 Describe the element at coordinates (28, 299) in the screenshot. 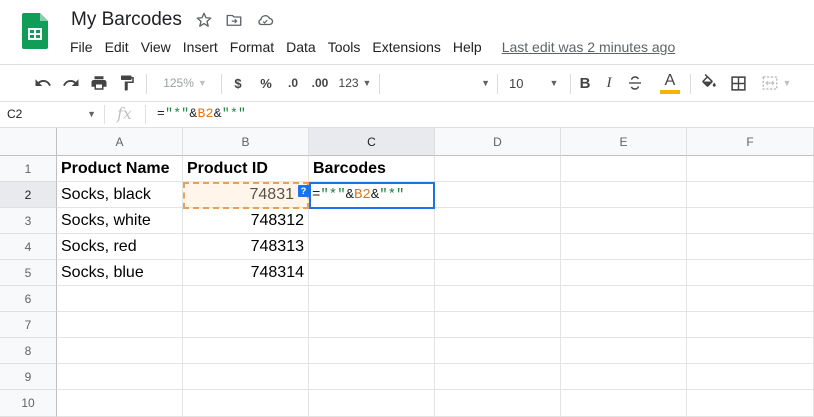

I see `row-header-6: 6` at that location.